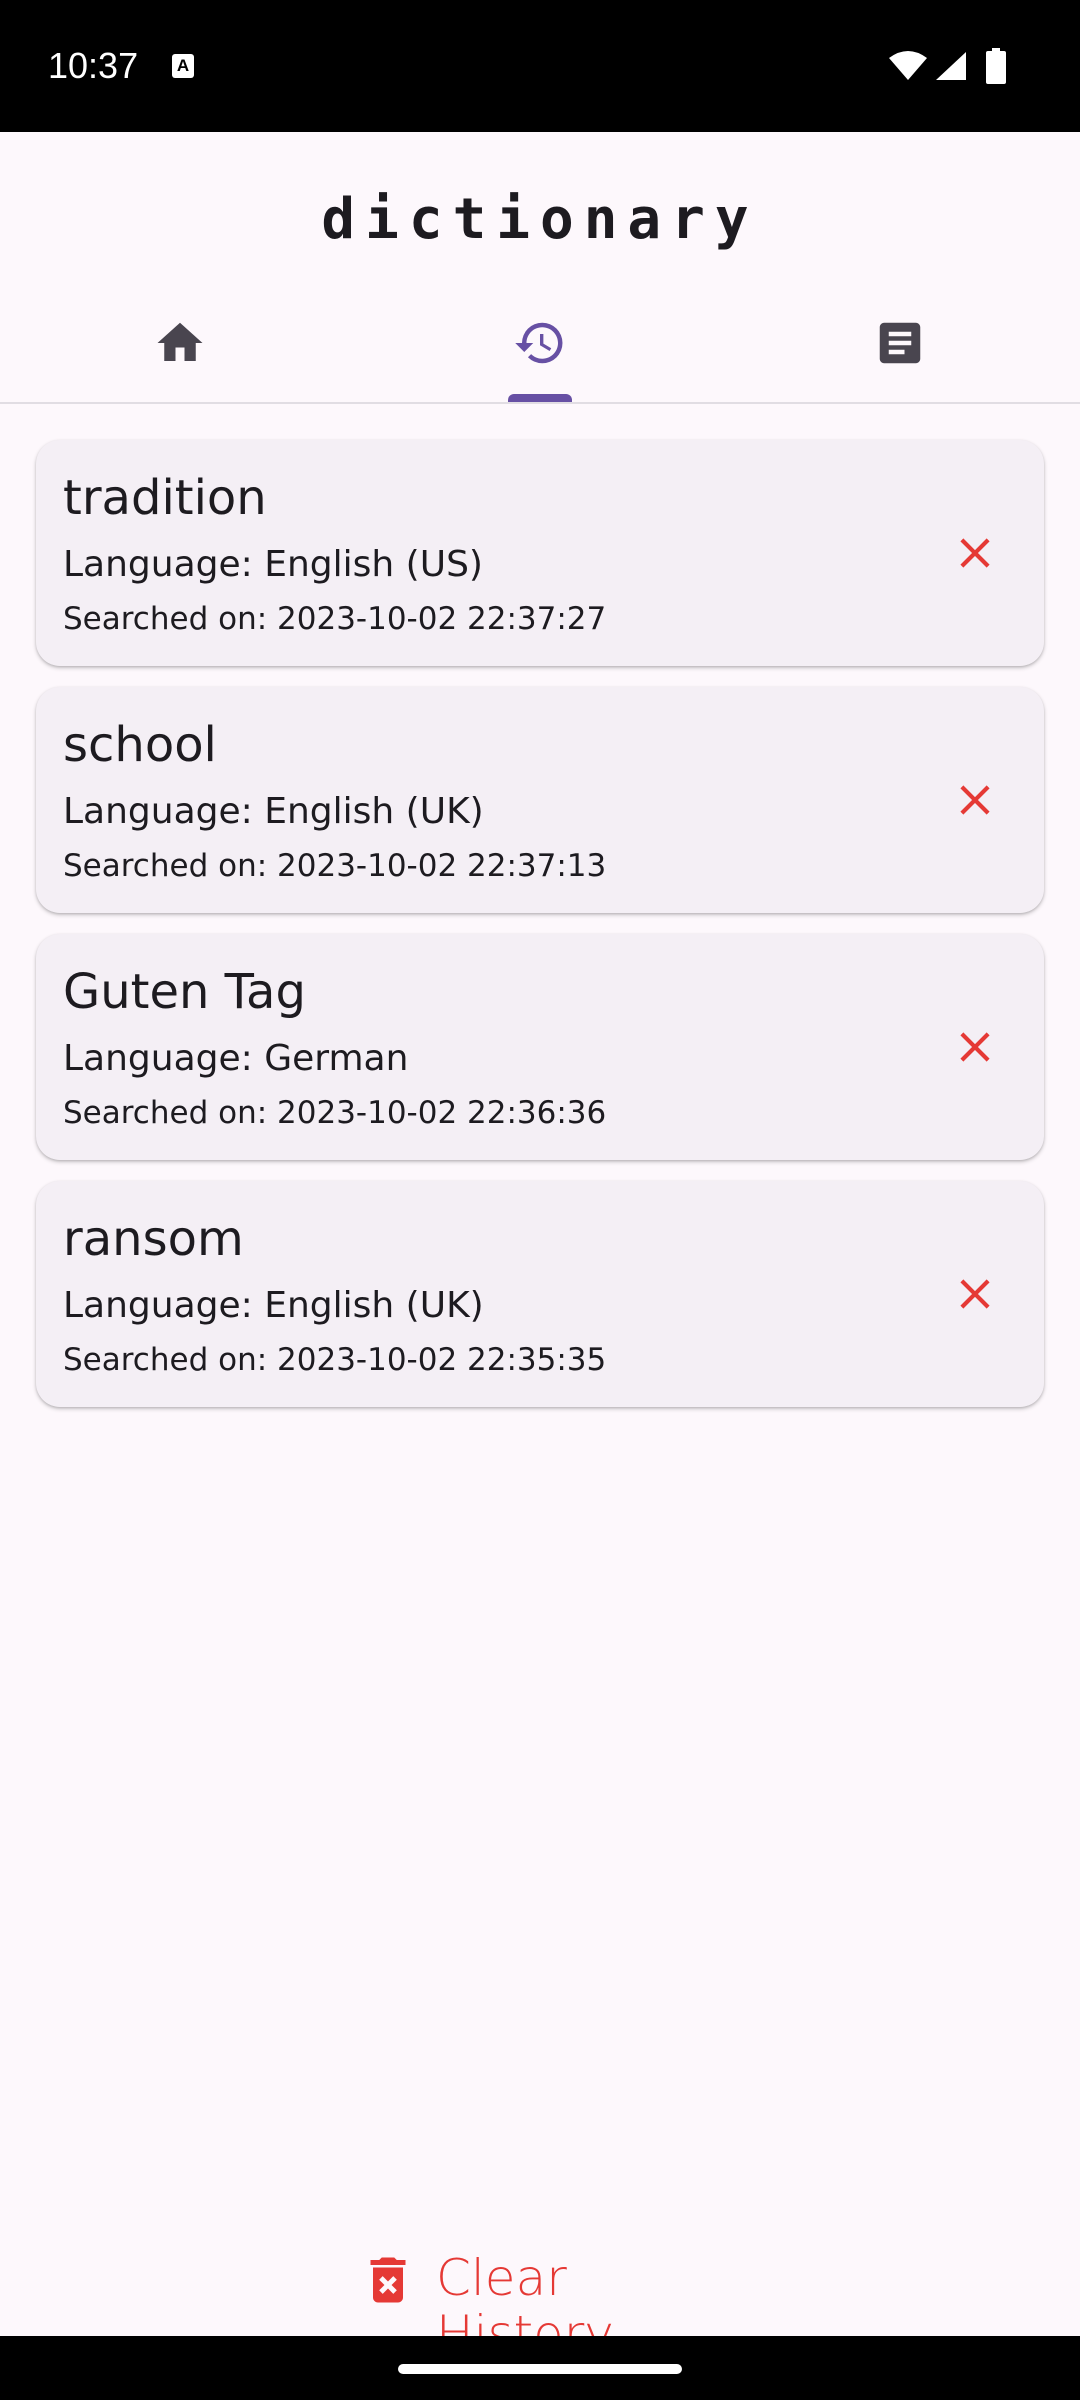 Image resolution: width=1080 pixels, height=2400 pixels. What do you see at coordinates (273, 564) in the screenshot?
I see `history-language: Language: English (US)` at bounding box center [273, 564].